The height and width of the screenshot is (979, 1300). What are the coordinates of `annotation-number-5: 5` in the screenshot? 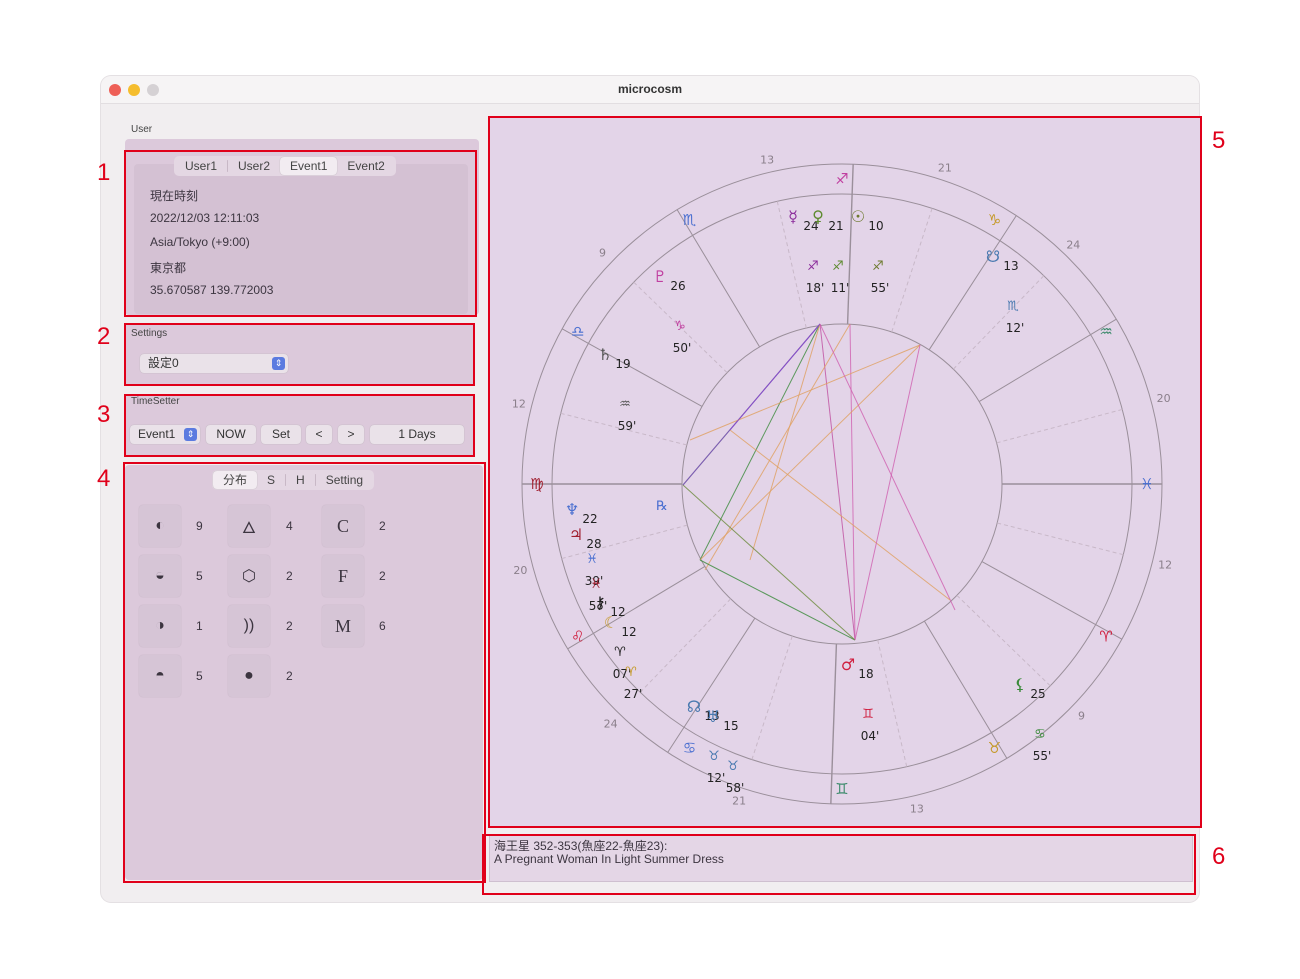 It's located at (1219, 140).